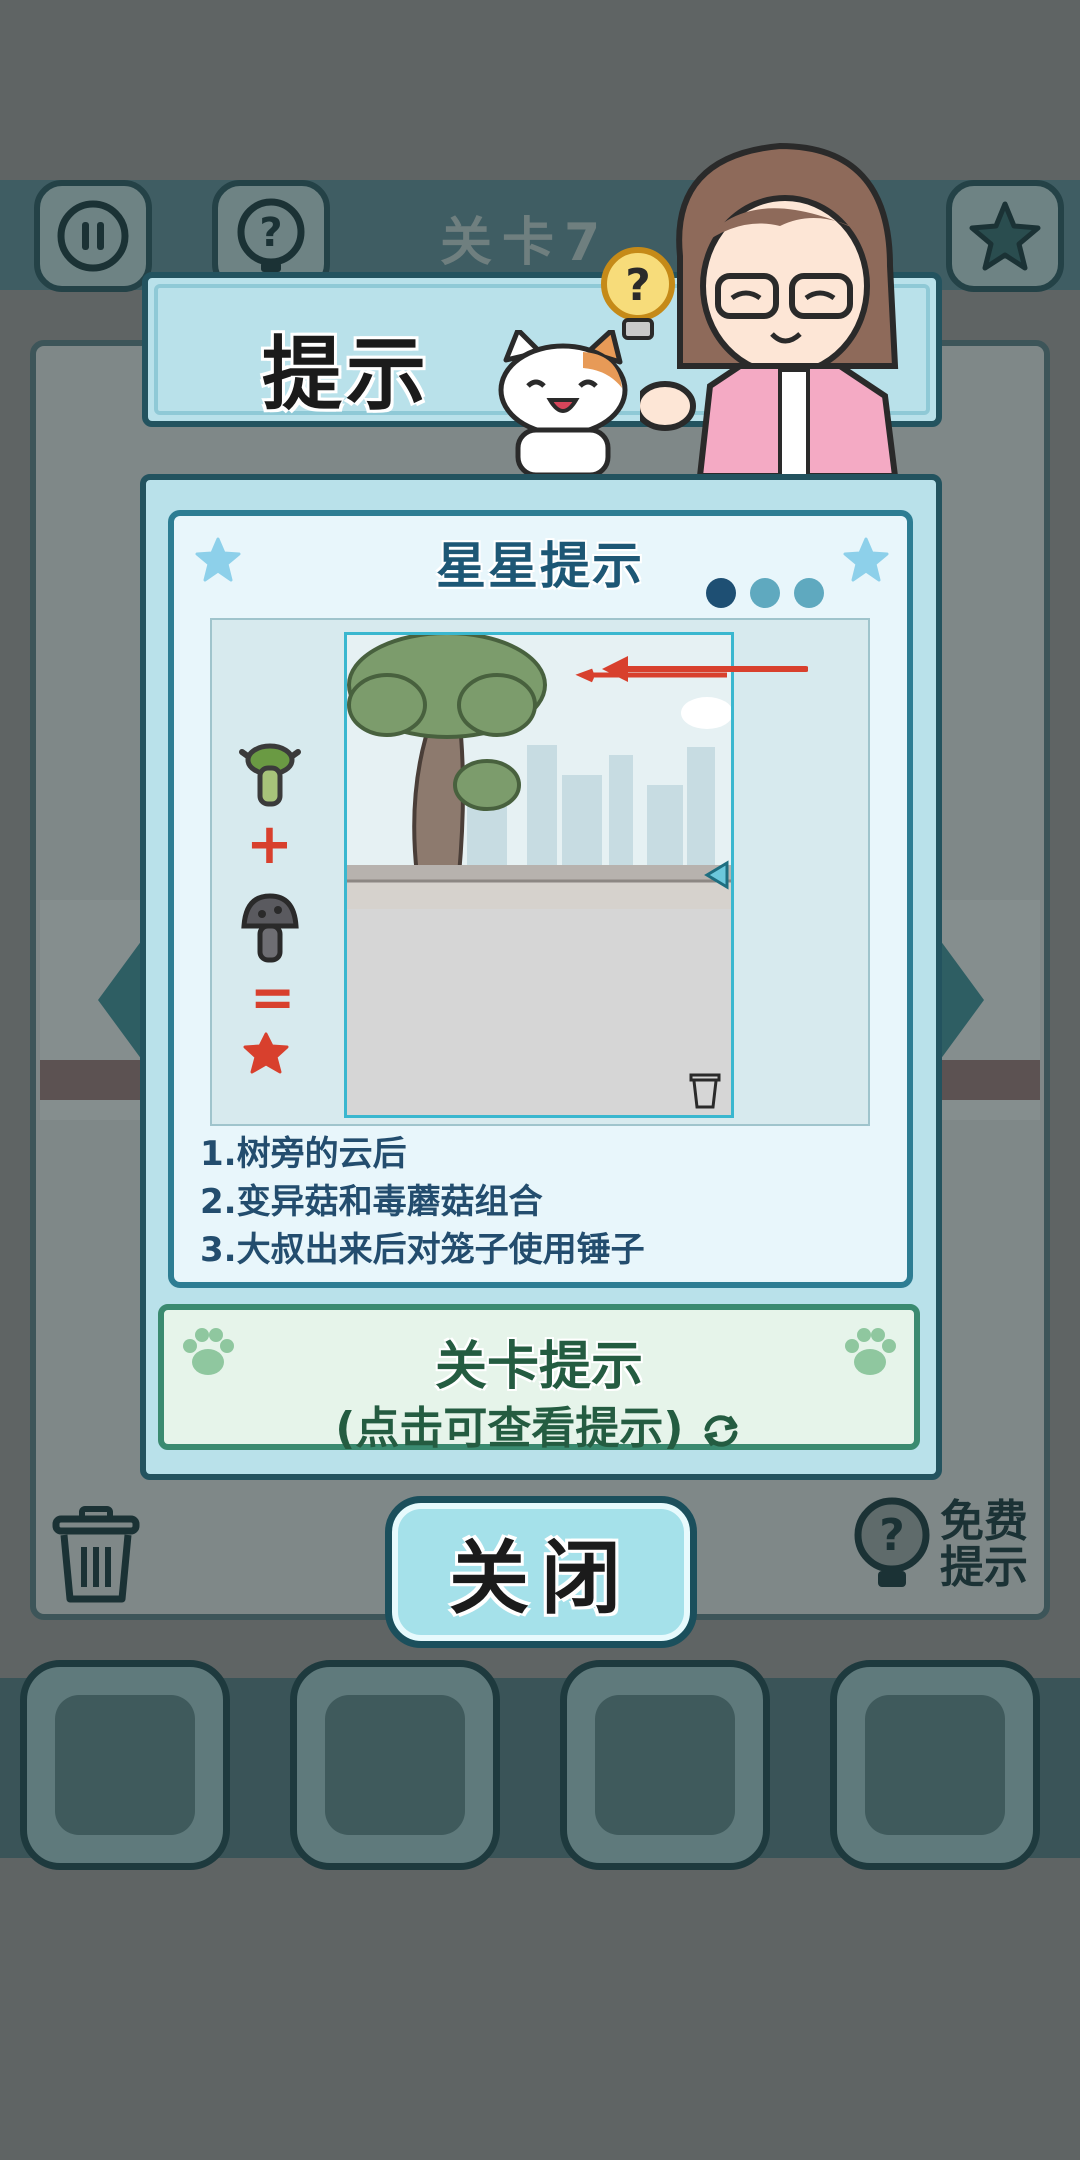 This screenshot has width=1080, height=2160. I want to click on free-hint-label: 免费提示, so click(984, 1544).